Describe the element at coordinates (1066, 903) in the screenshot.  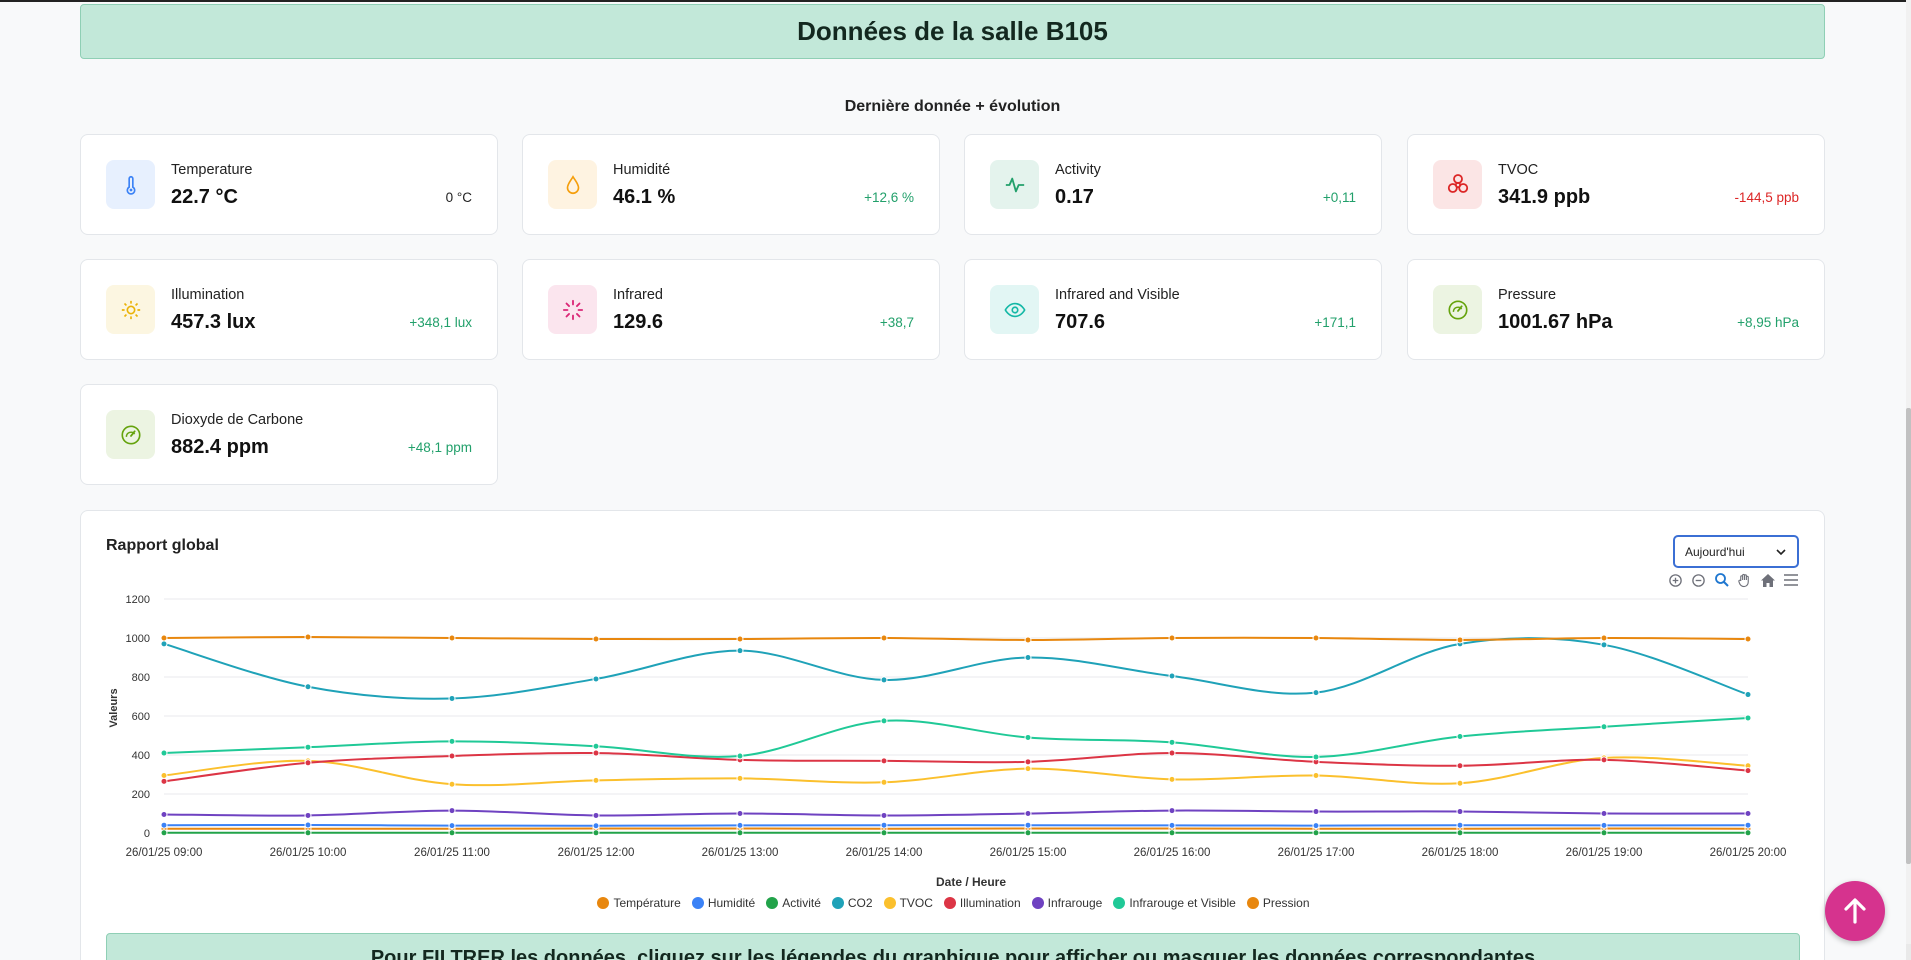
I see `legend-item: Infrarouge` at that location.